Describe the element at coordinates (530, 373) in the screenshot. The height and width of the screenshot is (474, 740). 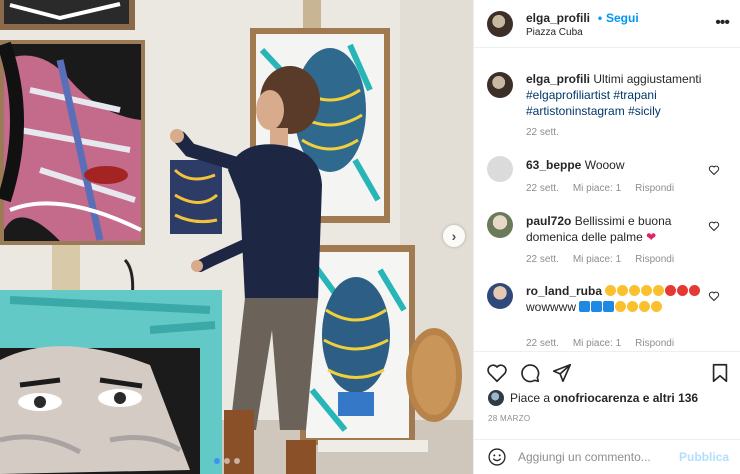
I see `comment-bubble-icon` at that location.